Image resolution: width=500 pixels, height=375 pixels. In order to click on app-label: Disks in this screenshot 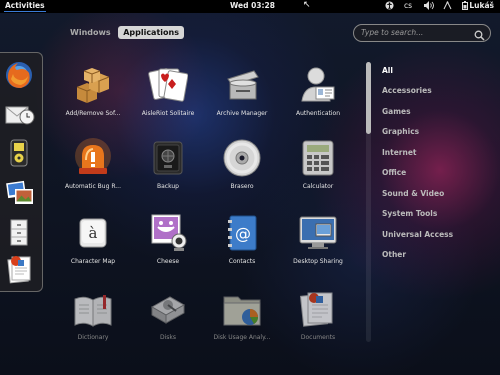, I will do `click(167, 337)`.